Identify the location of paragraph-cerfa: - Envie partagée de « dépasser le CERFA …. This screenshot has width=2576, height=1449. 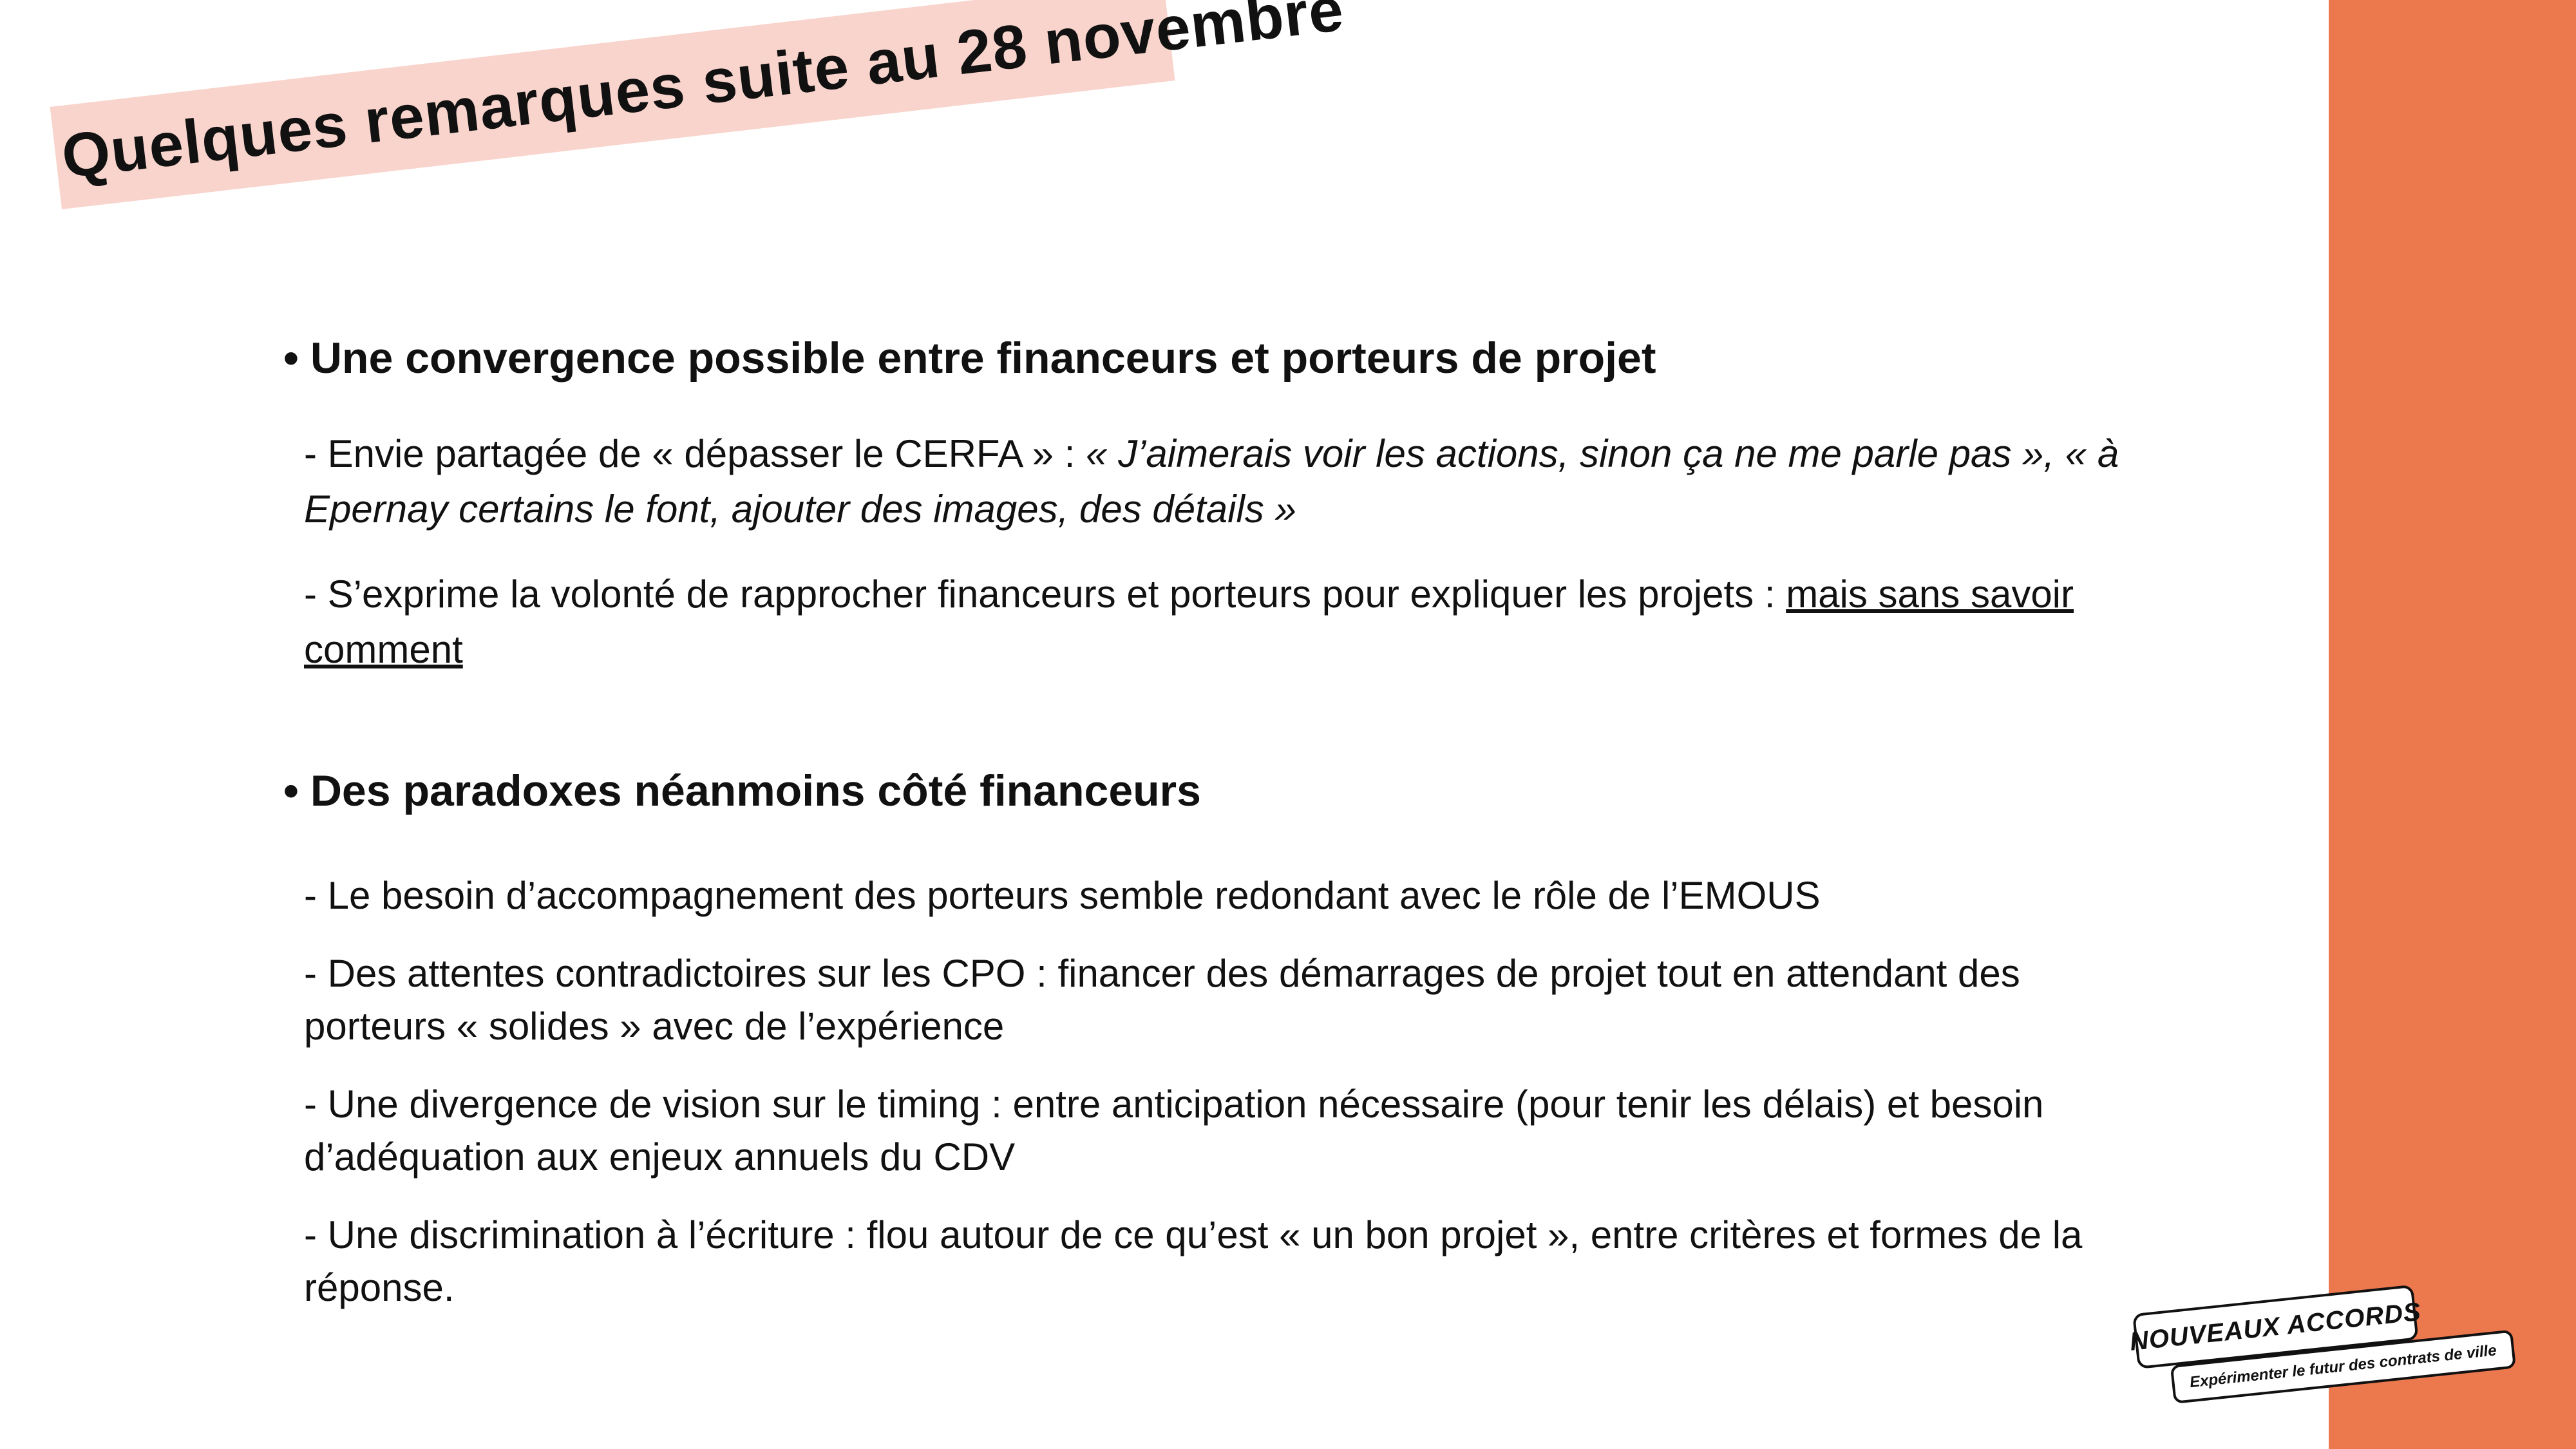
(1231, 481).